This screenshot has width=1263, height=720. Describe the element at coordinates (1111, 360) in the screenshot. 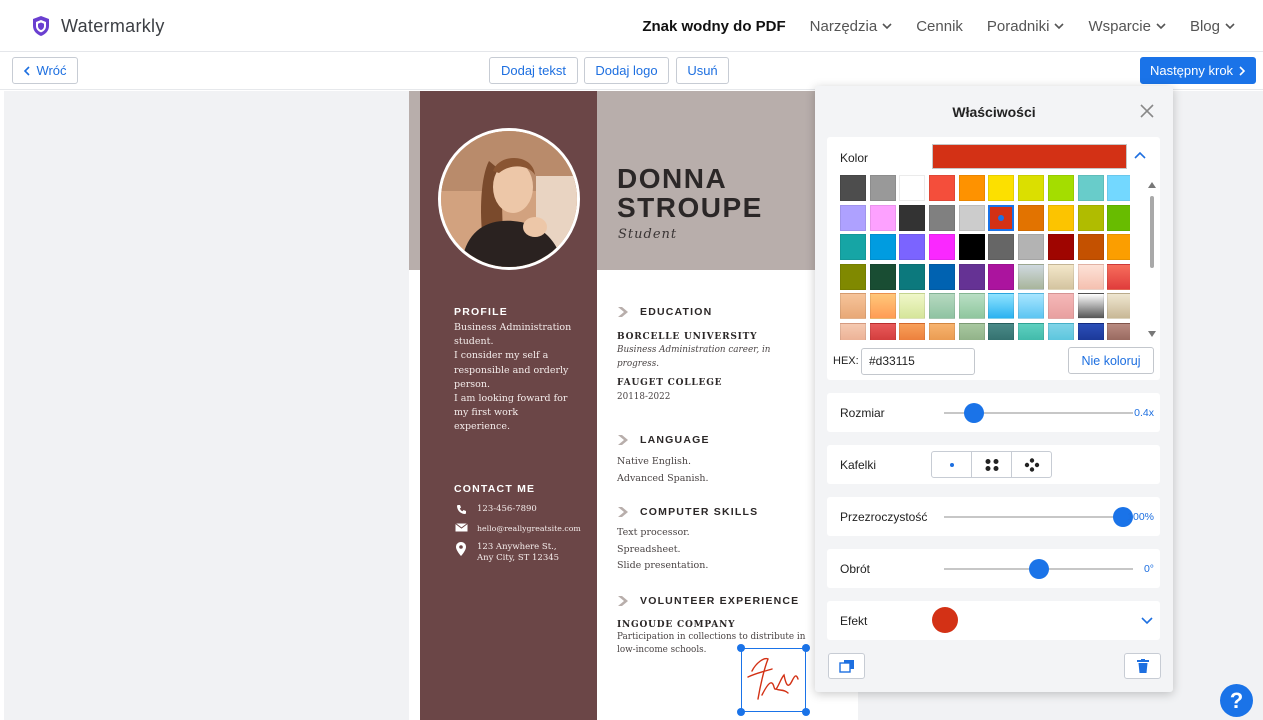

I see `no-color-button: Nie koloruj` at that location.